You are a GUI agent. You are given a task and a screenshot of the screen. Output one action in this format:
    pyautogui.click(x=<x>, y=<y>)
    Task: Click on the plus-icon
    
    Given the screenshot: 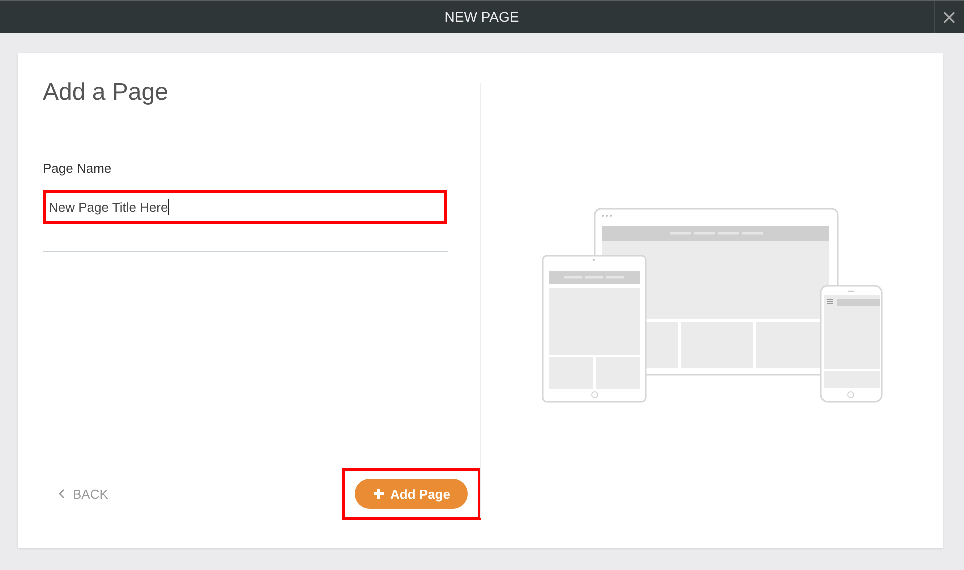 What is the action you would take?
    pyautogui.click(x=378, y=494)
    